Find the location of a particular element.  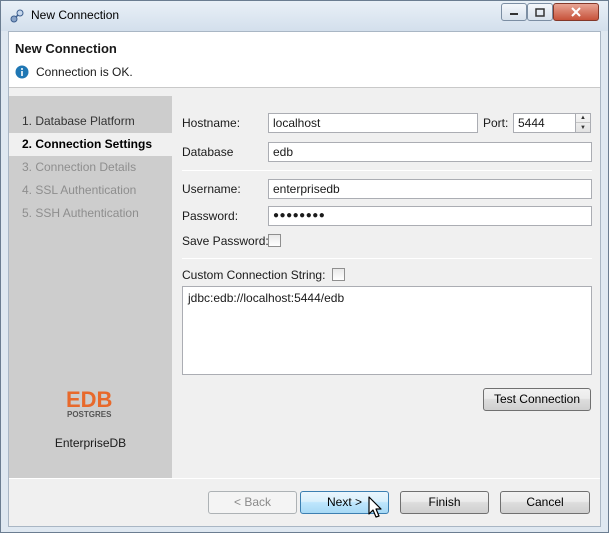

step-ssl-authentication: 4. SSL Authentication is located at coordinates (79, 190).